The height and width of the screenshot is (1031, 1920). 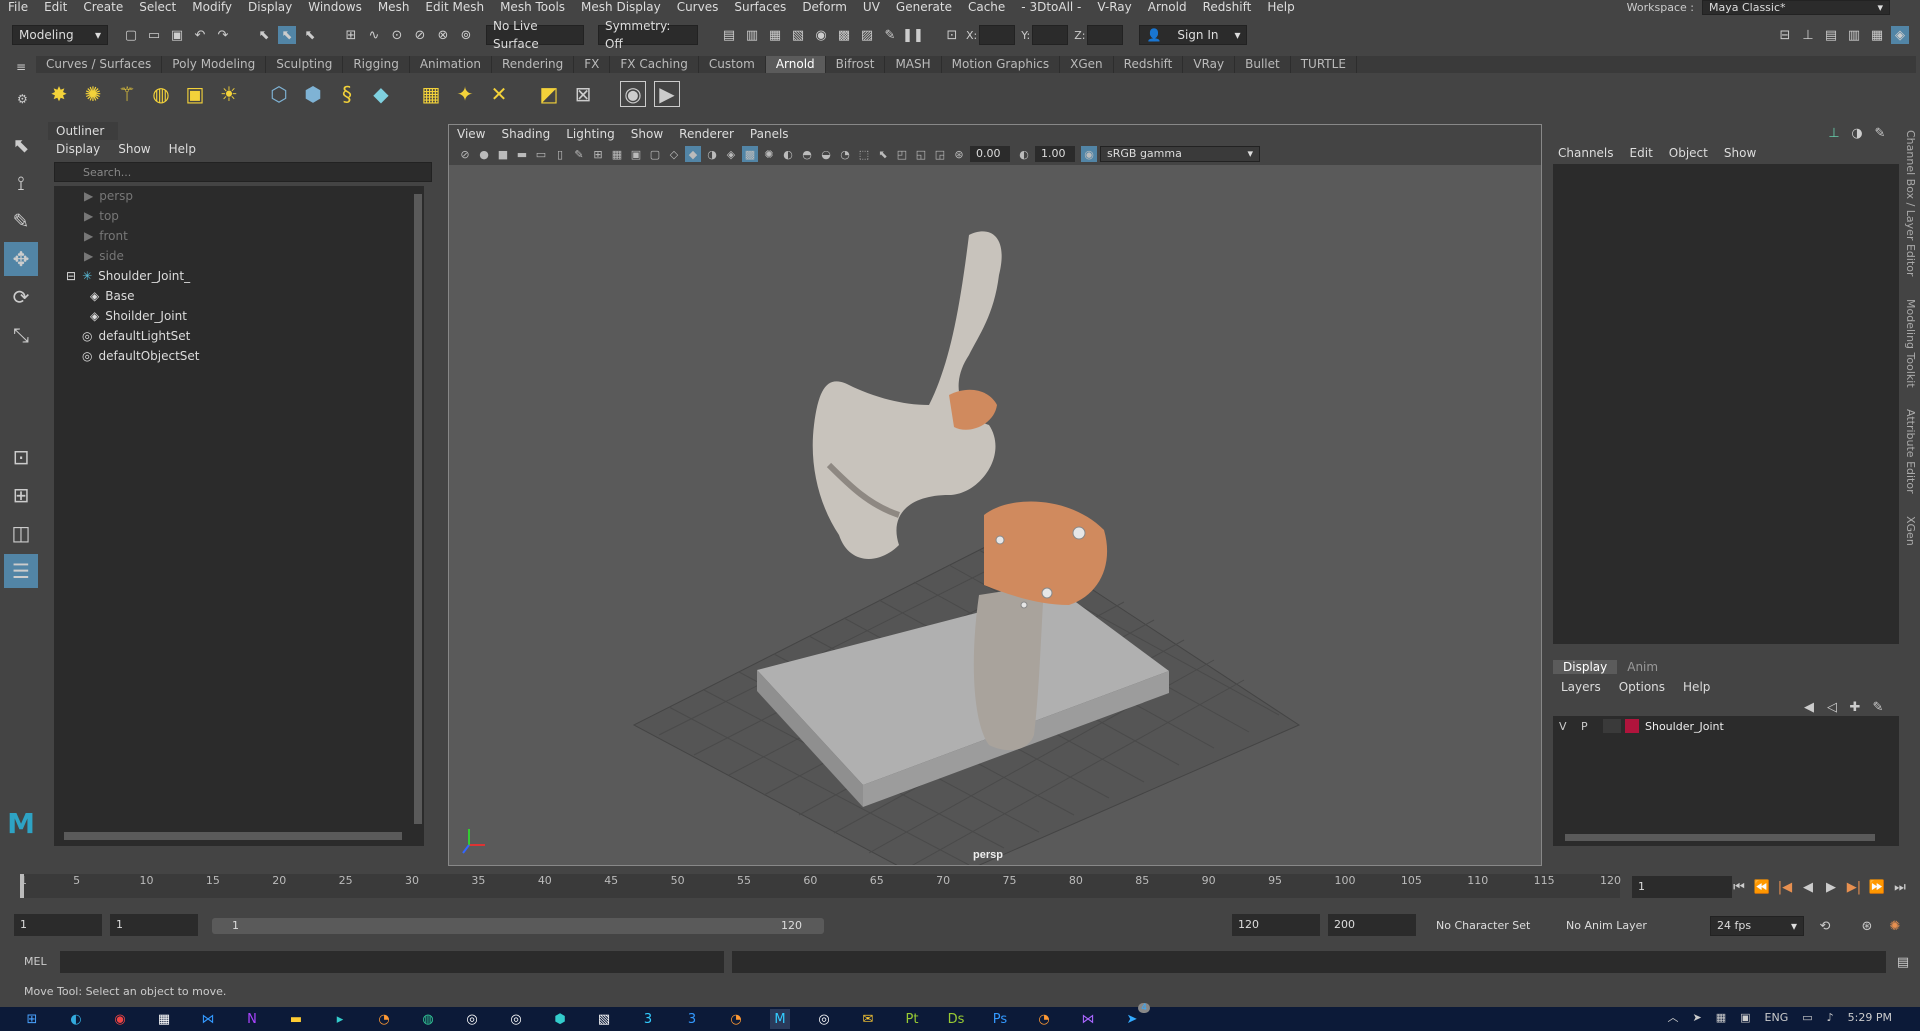 What do you see at coordinates (1489, 926) in the screenshot?
I see `character-set-dropdown: No Character Set` at bounding box center [1489, 926].